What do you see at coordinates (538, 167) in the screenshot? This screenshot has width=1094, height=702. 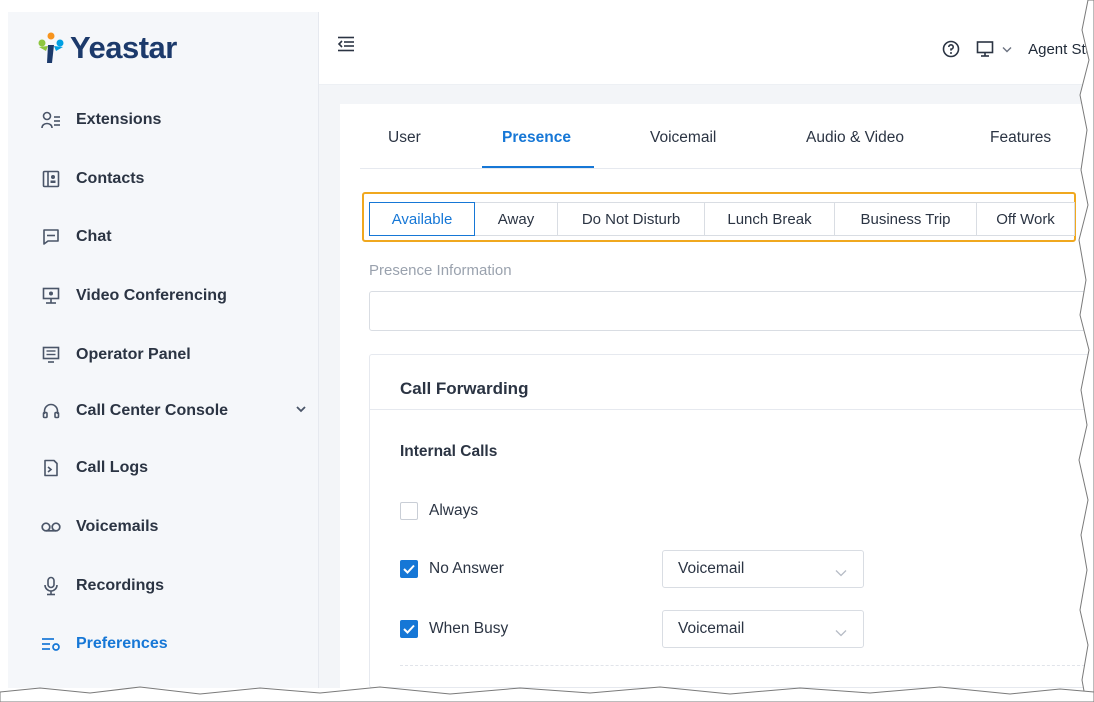 I see `active-tab-indicator` at bounding box center [538, 167].